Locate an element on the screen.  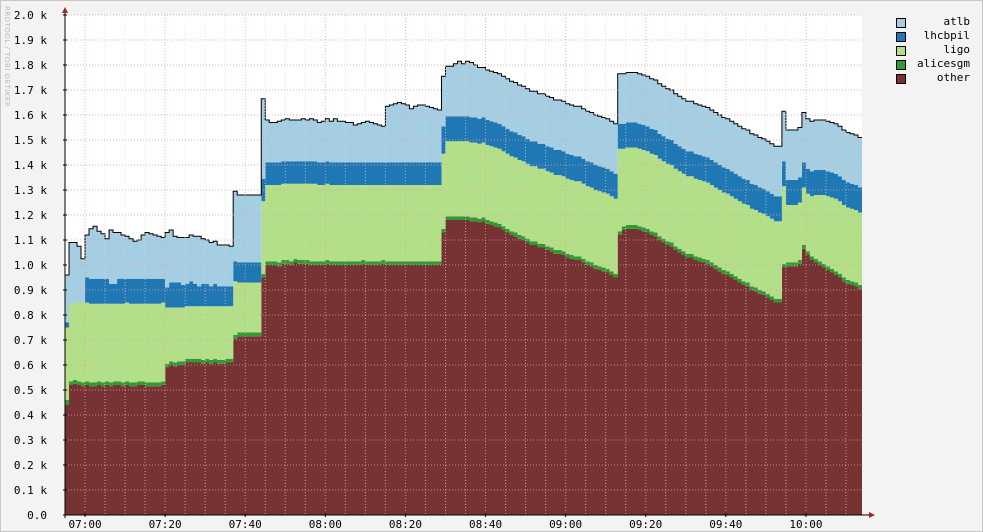
y-tick-label: 0.5 k is located at coordinates (30, 390).